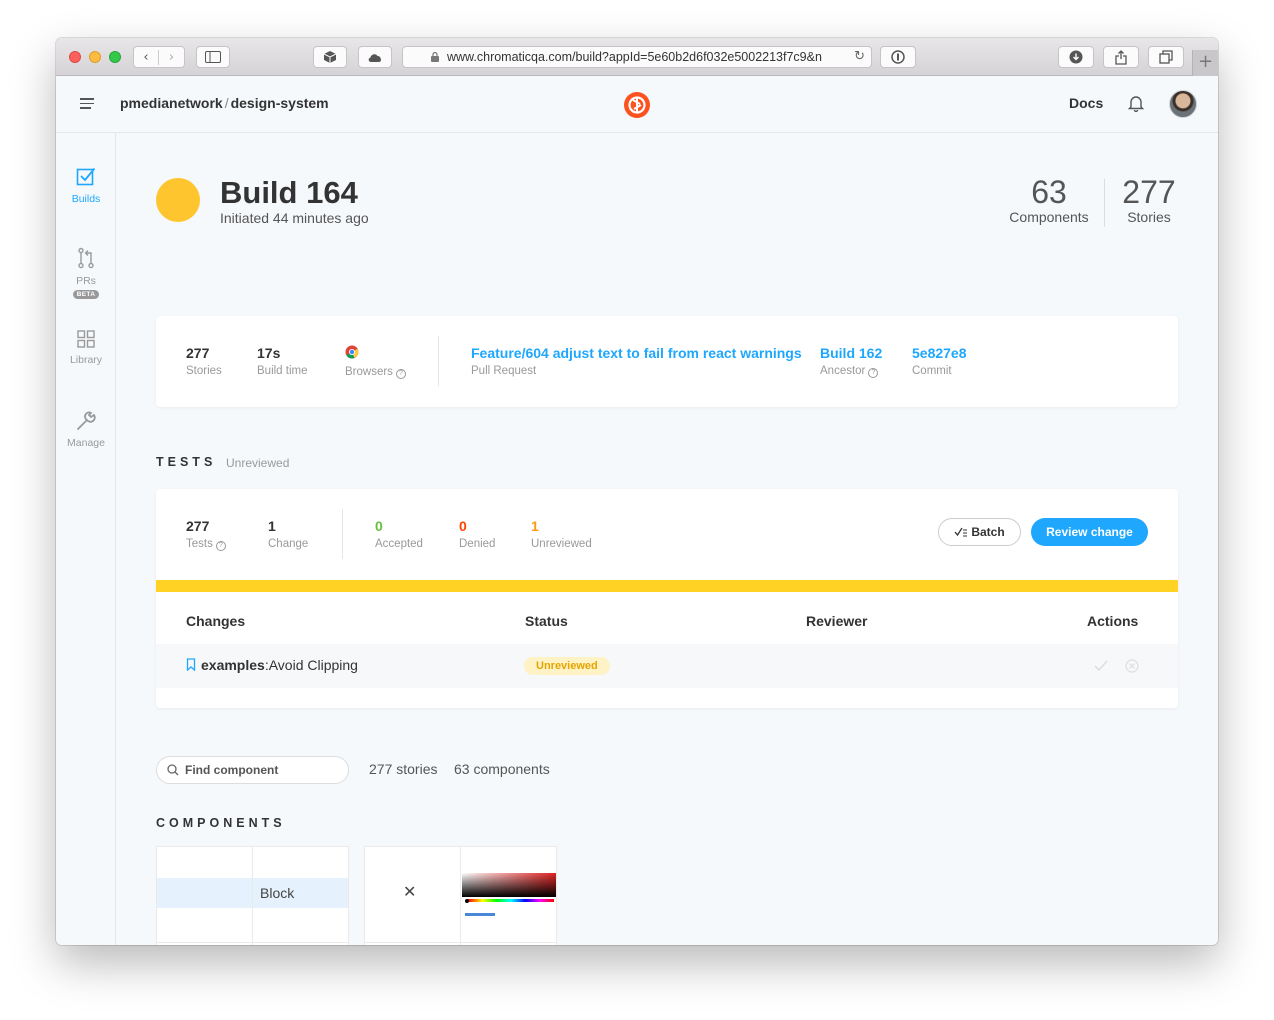  What do you see at coordinates (1149, 192) in the screenshot?
I see `stories-count: 277` at bounding box center [1149, 192].